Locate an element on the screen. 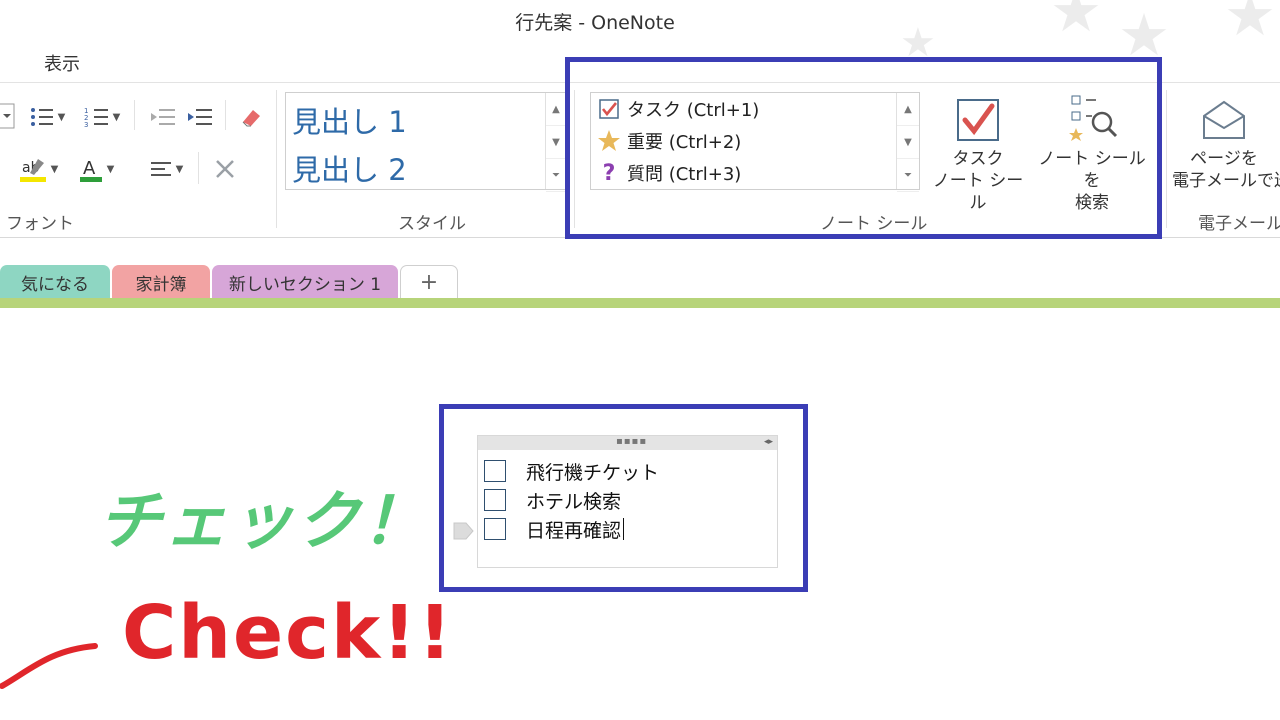  highlight-color-icon: ab ▼ is located at coordinates (38, 169).